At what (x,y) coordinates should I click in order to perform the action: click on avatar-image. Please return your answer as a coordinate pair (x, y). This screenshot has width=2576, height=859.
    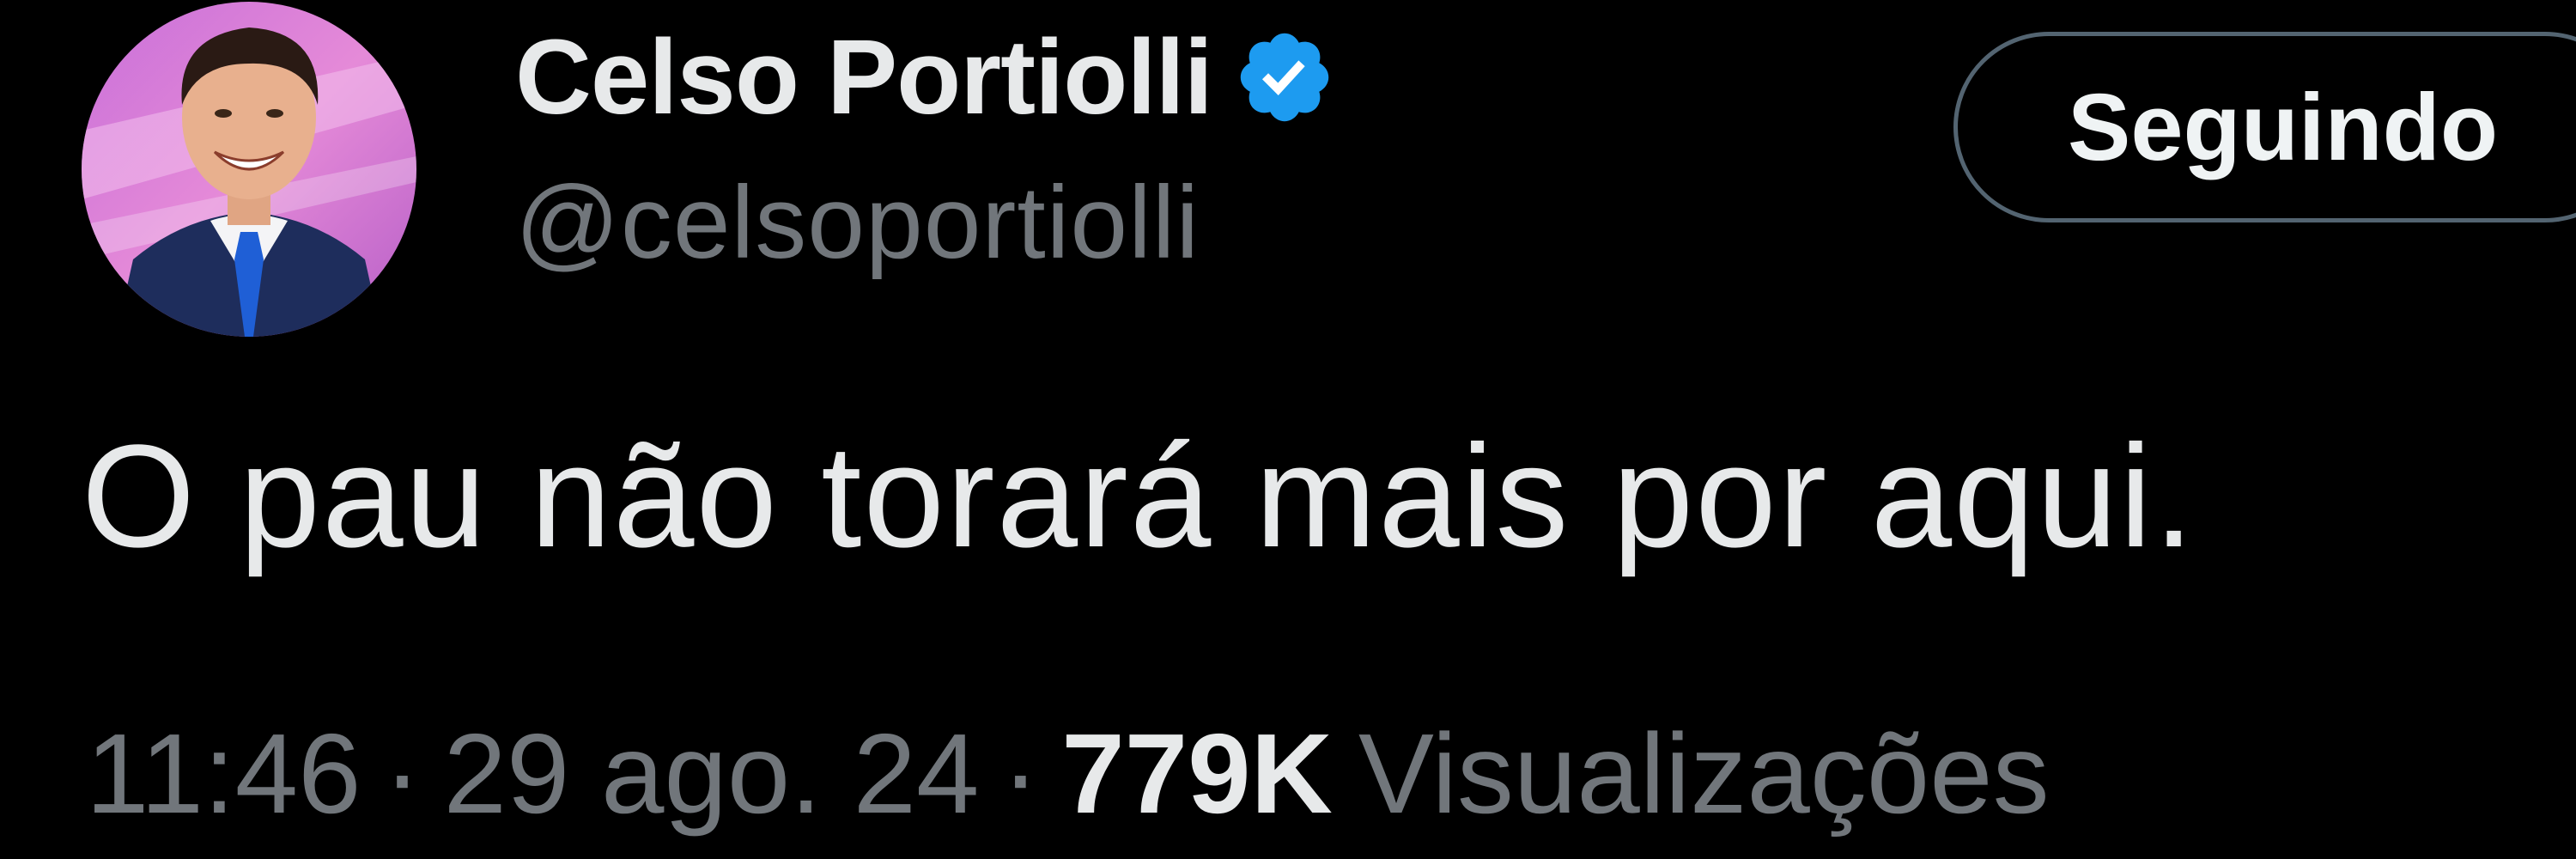
    Looking at the image, I should click on (249, 170).